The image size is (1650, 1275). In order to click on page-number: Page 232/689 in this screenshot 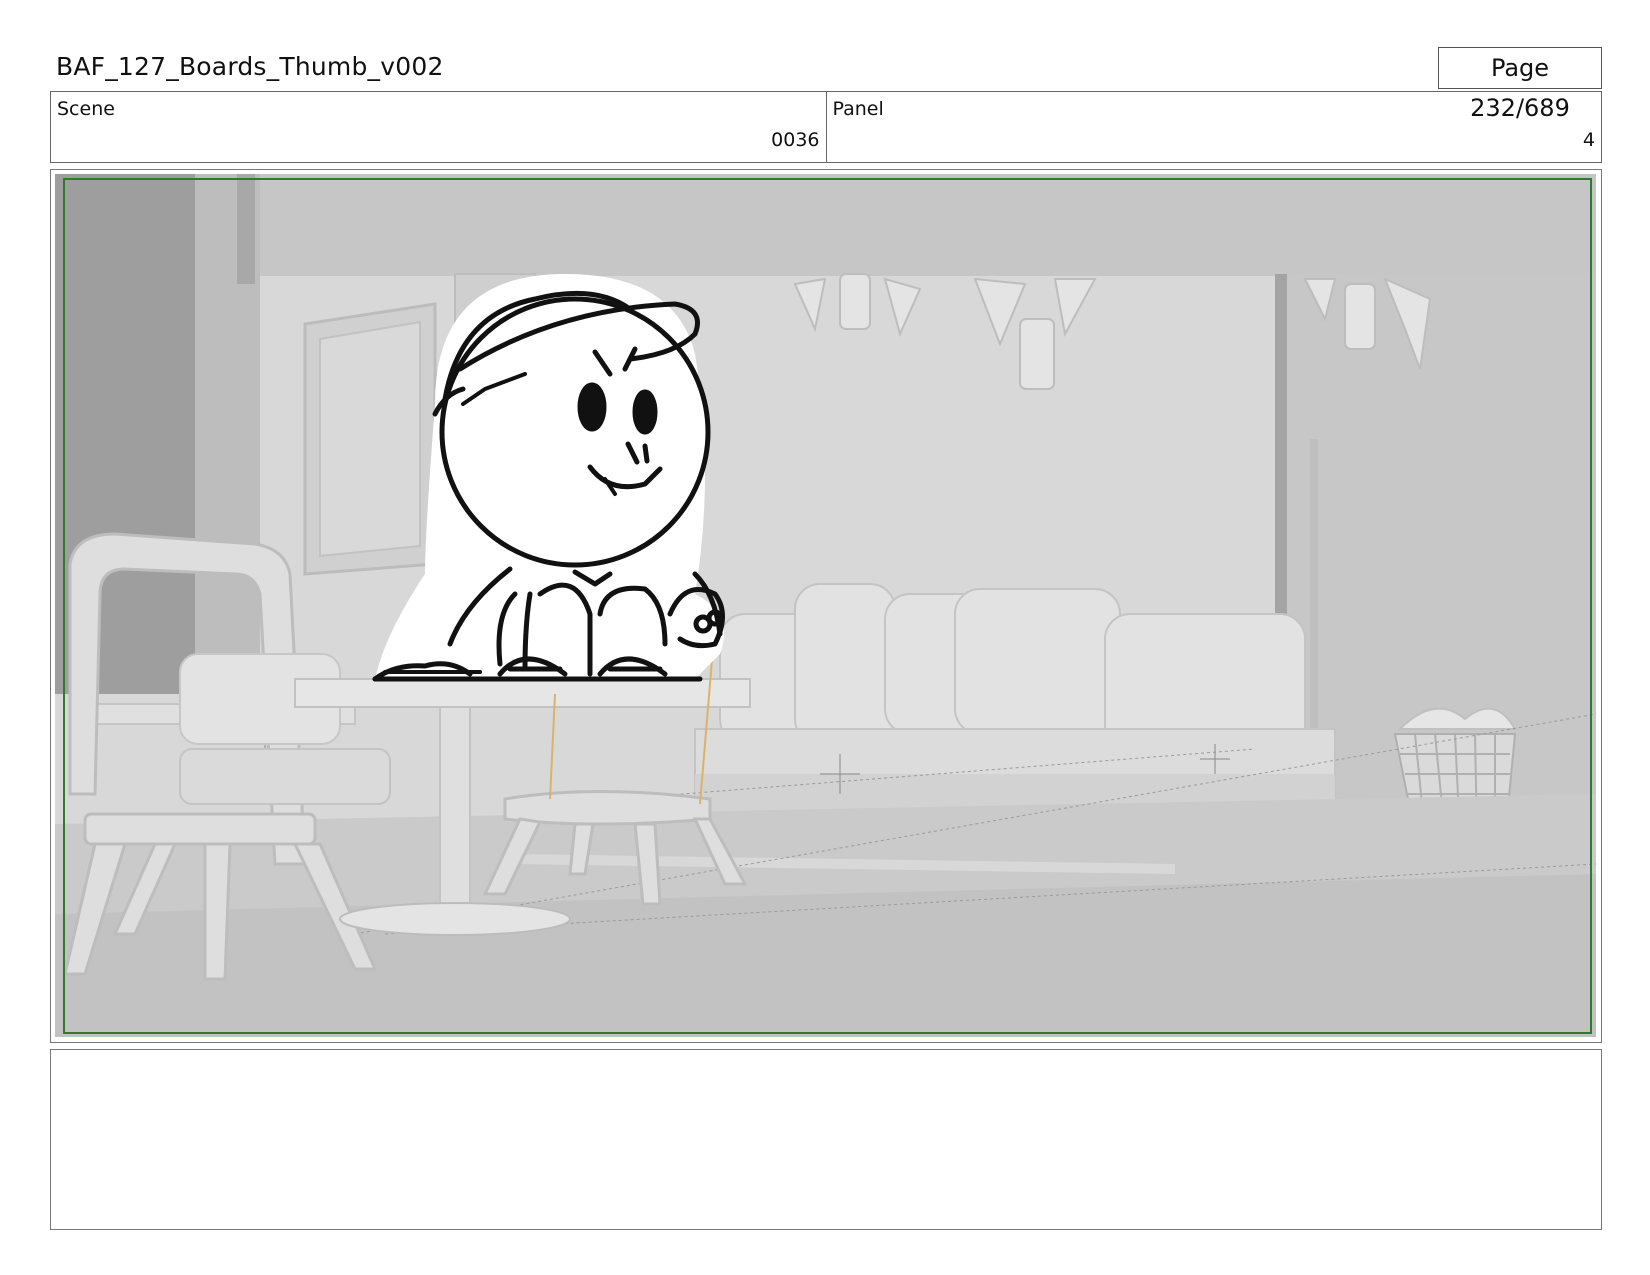, I will do `click(1520, 84)`.